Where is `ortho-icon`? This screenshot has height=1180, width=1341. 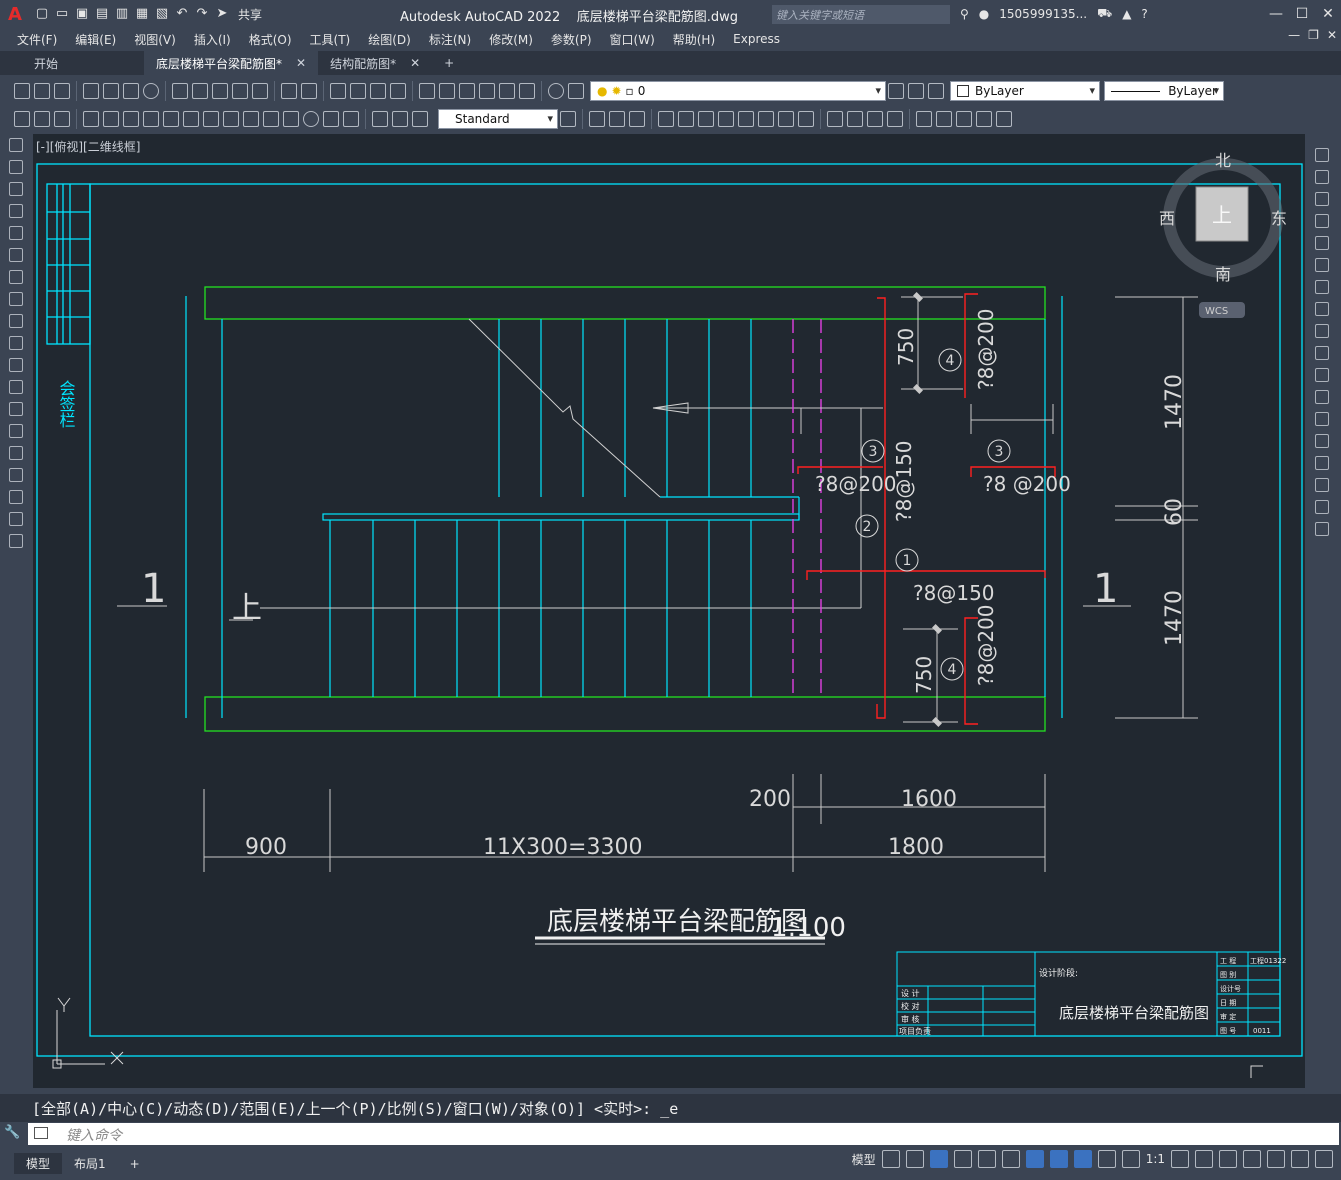 ortho-icon is located at coordinates (938, 1159).